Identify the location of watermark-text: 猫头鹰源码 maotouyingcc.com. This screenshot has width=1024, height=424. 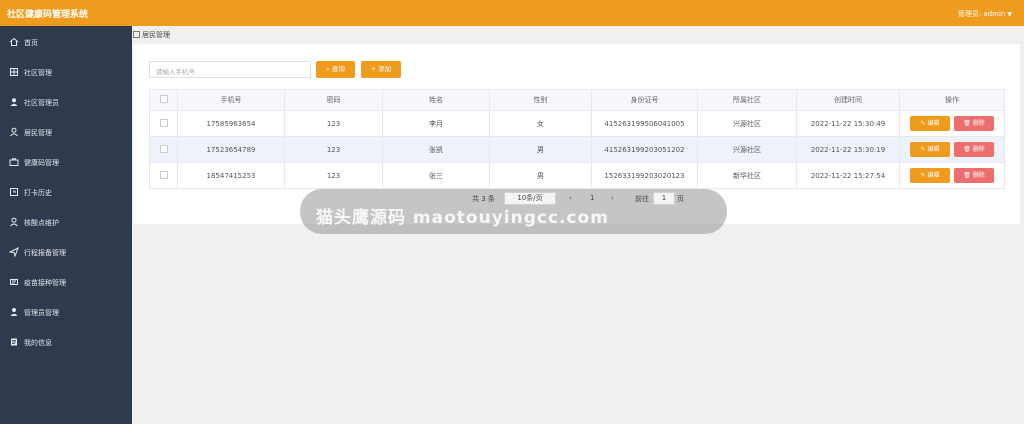
(462, 218).